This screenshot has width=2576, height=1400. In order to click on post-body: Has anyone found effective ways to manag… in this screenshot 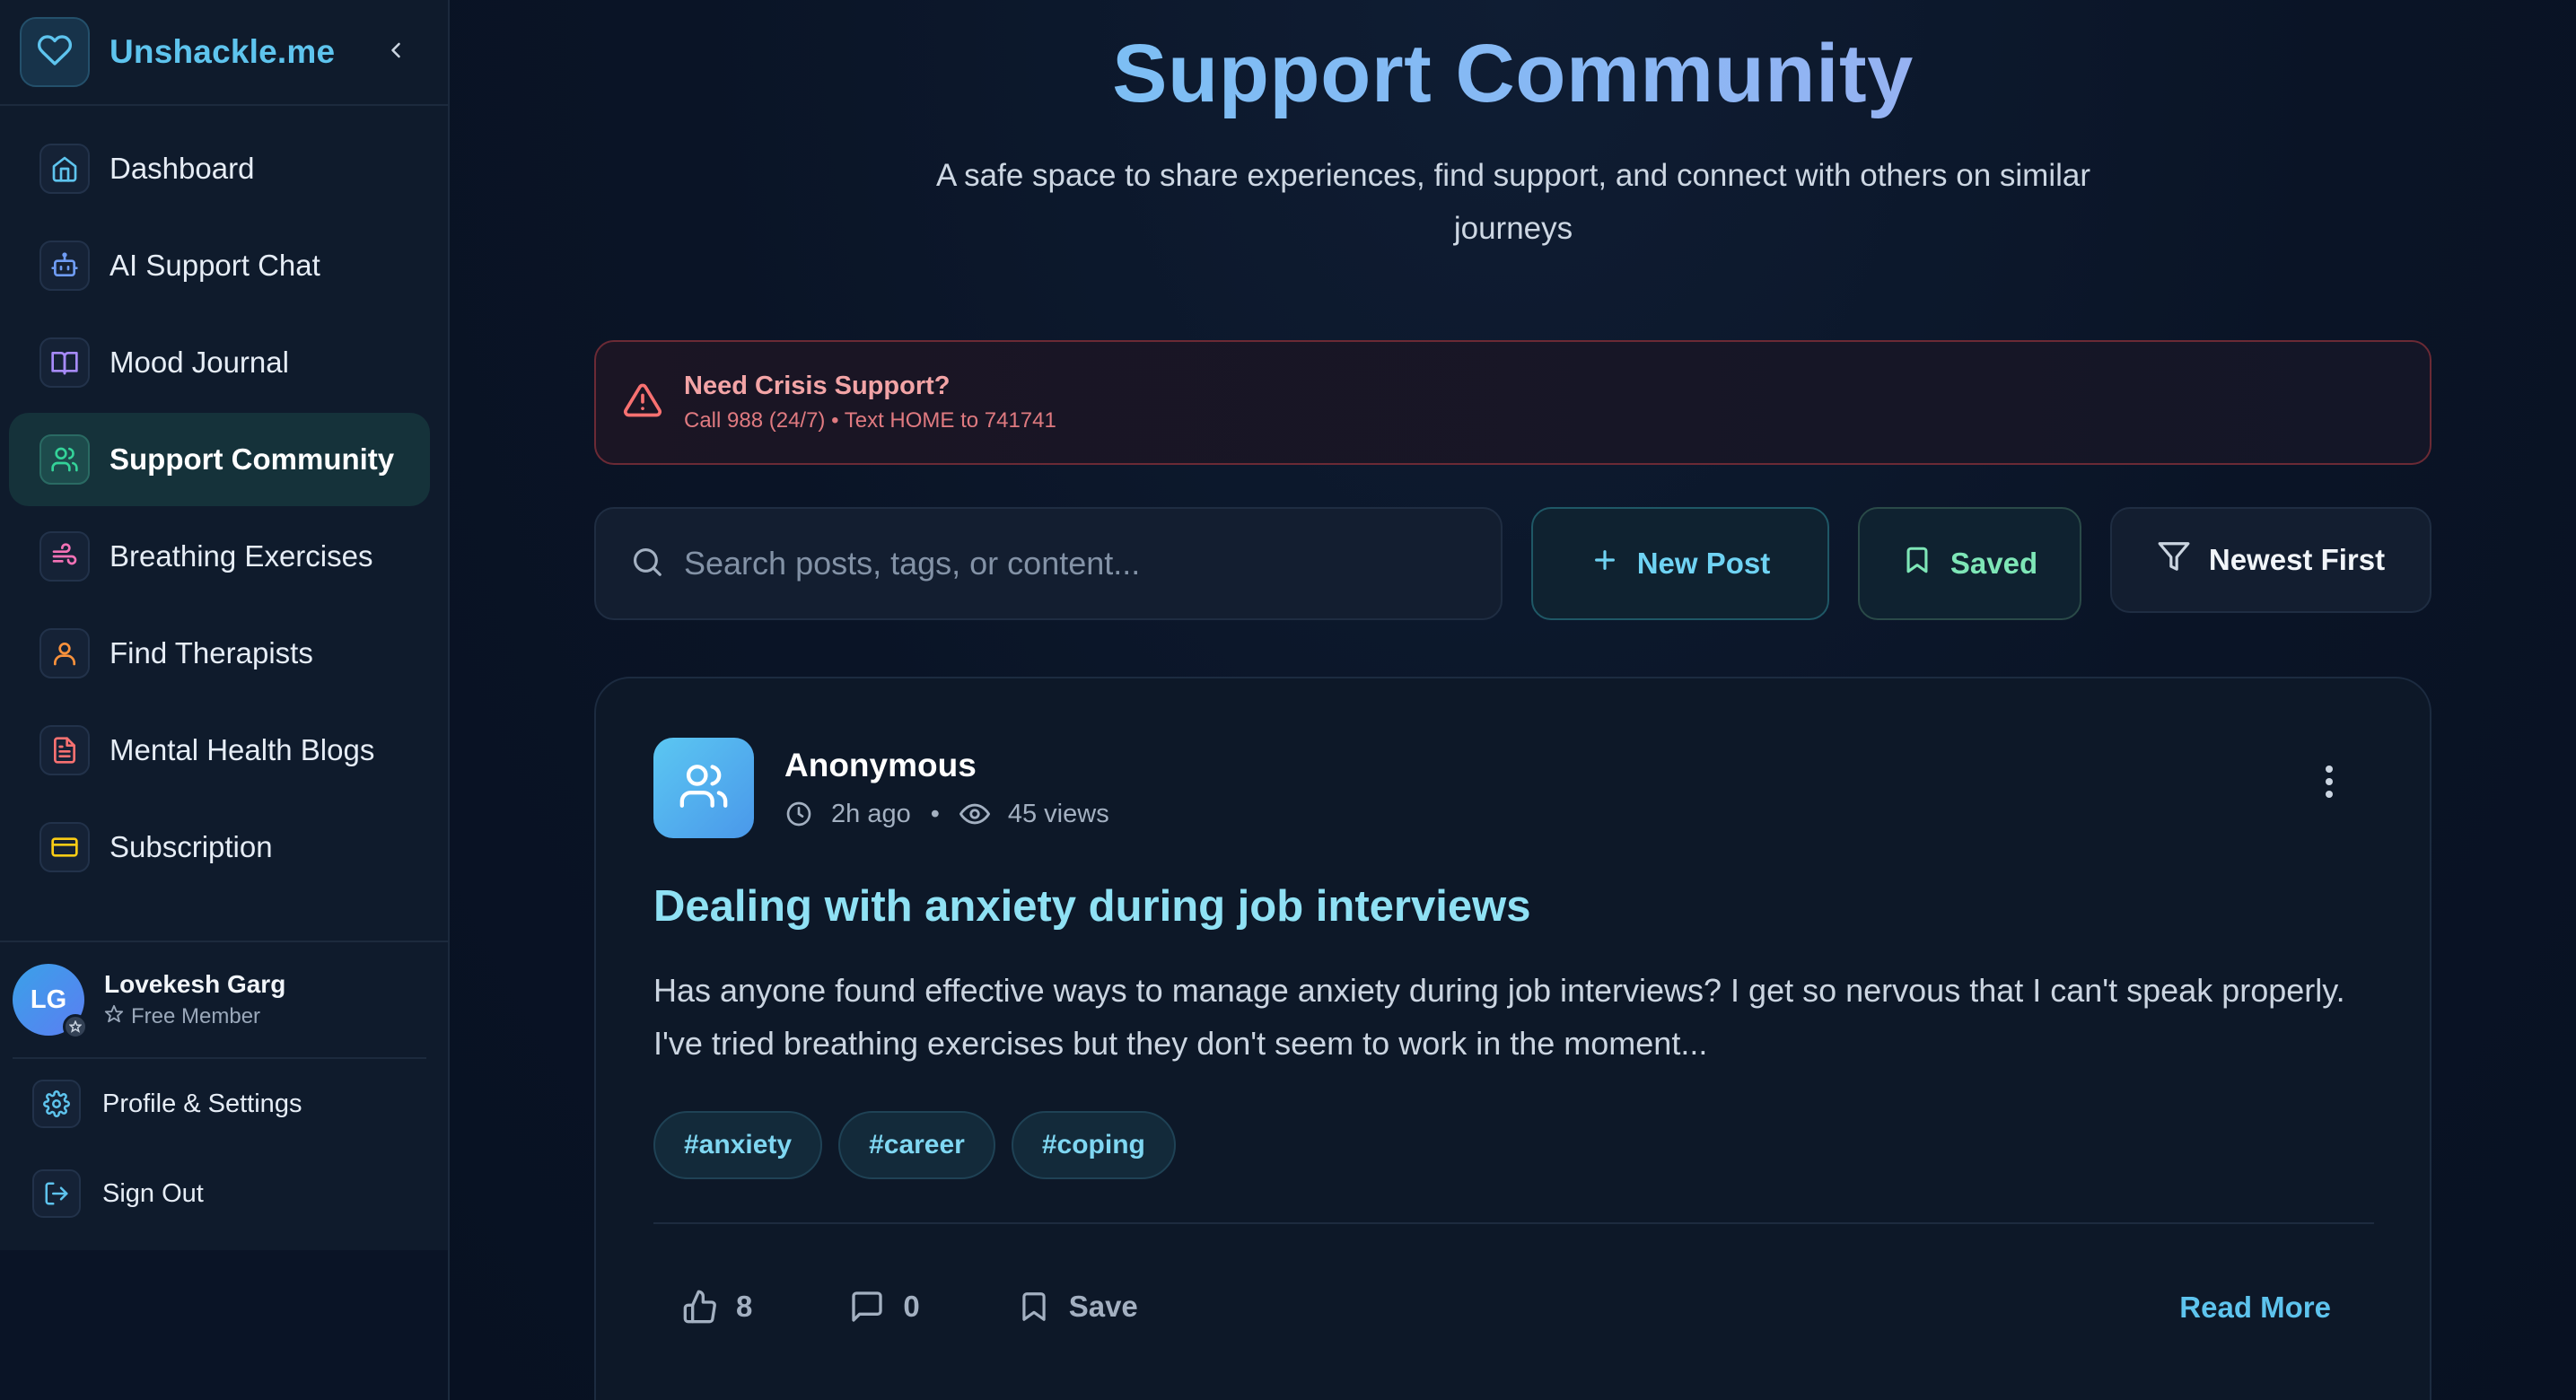, I will do `click(1499, 1017)`.